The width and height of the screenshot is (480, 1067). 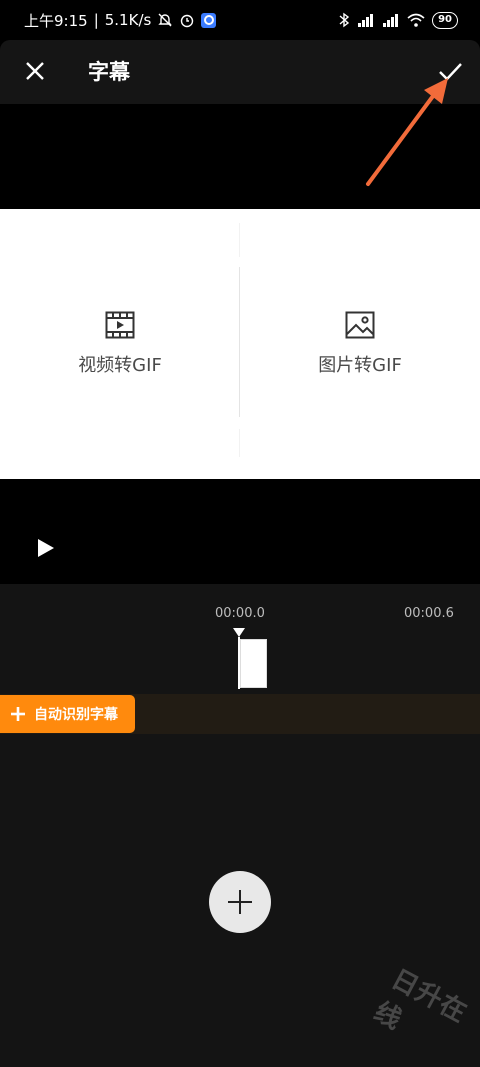 What do you see at coordinates (253, 663) in the screenshot?
I see `clip-thumbnail` at bounding box center [253, 663].